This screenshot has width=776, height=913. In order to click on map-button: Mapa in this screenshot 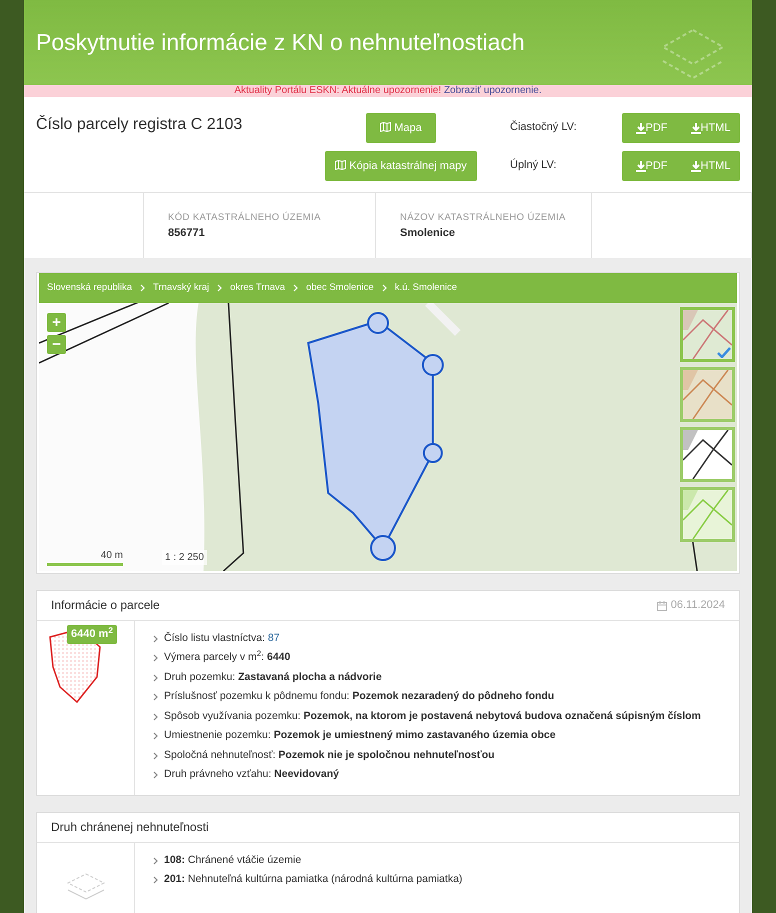, I will do `click(401, 128)`.